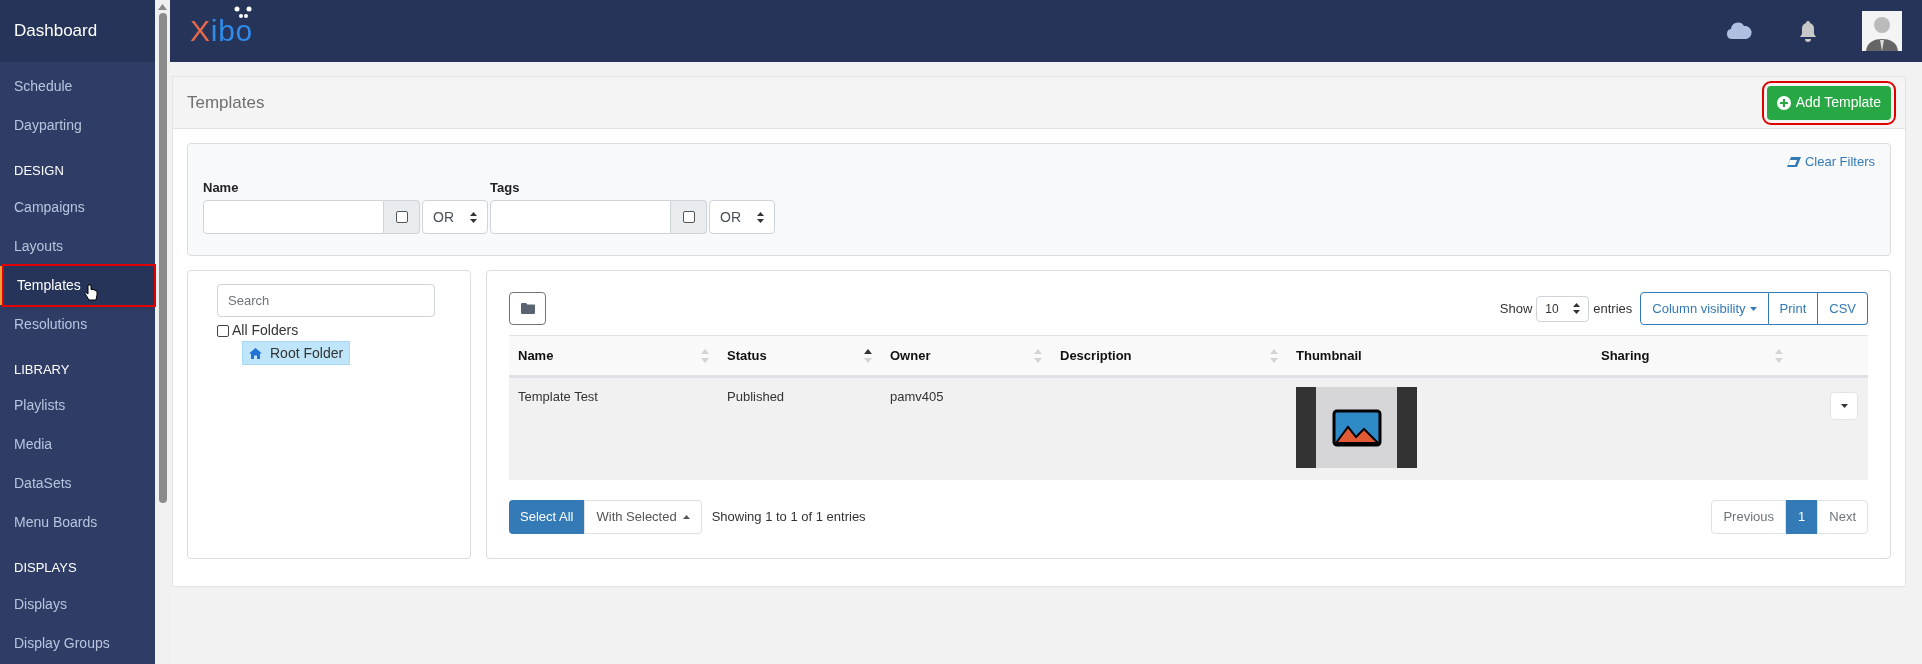 The image size is (1922, 664). Describe the element at coordinates (1882, 31) in the screenshot. I see `user-avatar` at that location.